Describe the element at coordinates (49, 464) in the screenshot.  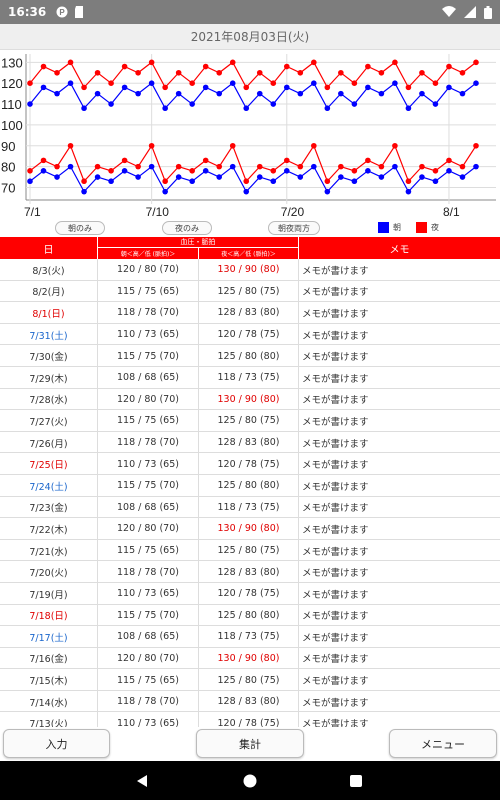
I see `row-date: 7/25(日)` at that location.